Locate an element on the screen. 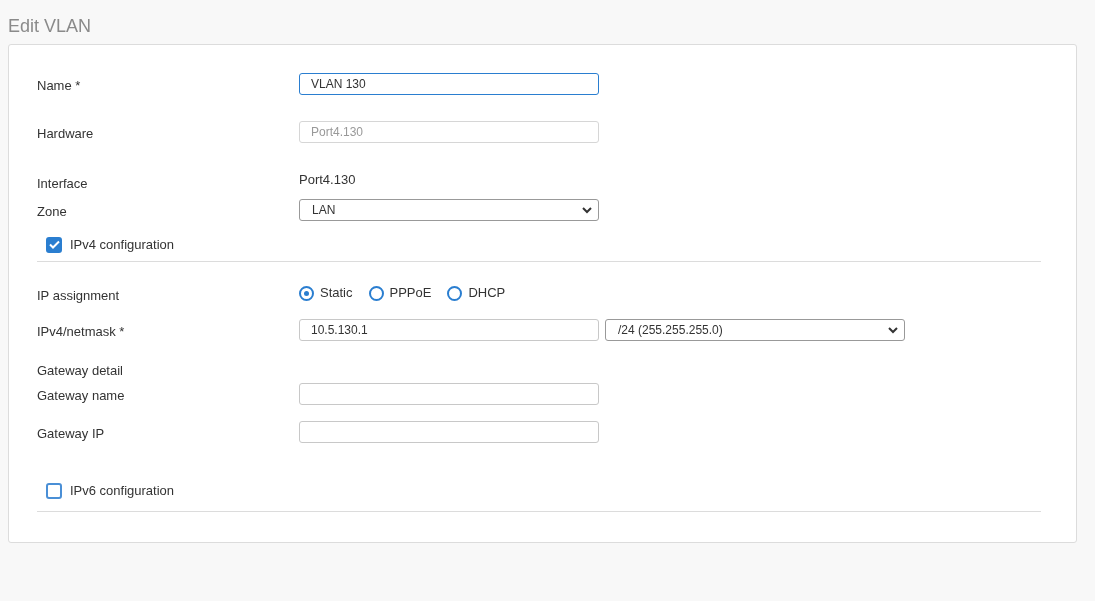 Image resolution: width=1095 pixels, height=601 pixels. dropdown: /24 (255.255.255.0) is located at coordinates (755, 330).